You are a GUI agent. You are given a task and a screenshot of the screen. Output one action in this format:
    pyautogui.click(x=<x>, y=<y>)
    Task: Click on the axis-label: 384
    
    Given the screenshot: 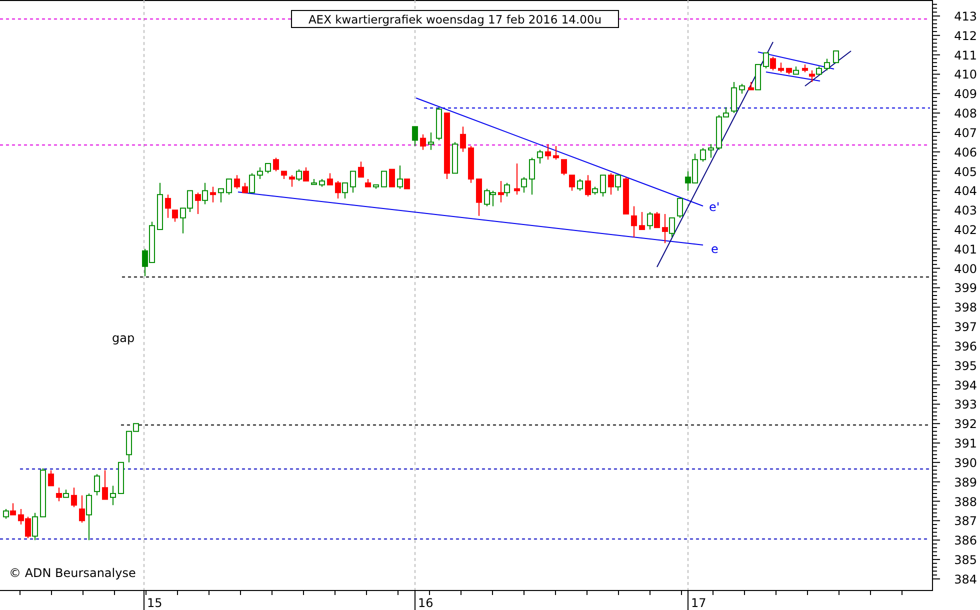 What is the action you would take?
    pyautogui.click(x=965, y=579)
    